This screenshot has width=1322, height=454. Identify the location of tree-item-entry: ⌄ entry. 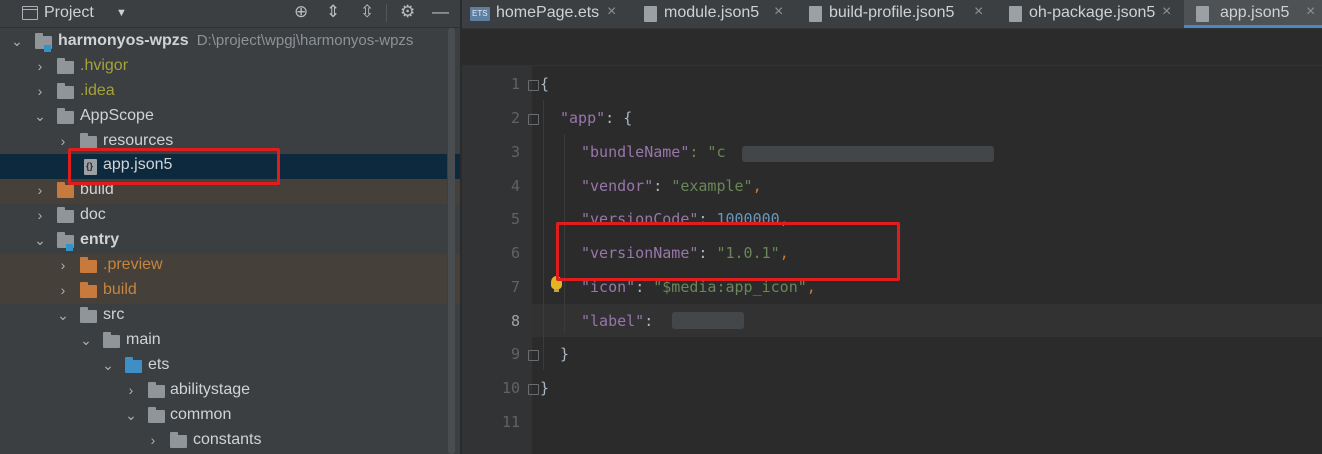
(230, 241).